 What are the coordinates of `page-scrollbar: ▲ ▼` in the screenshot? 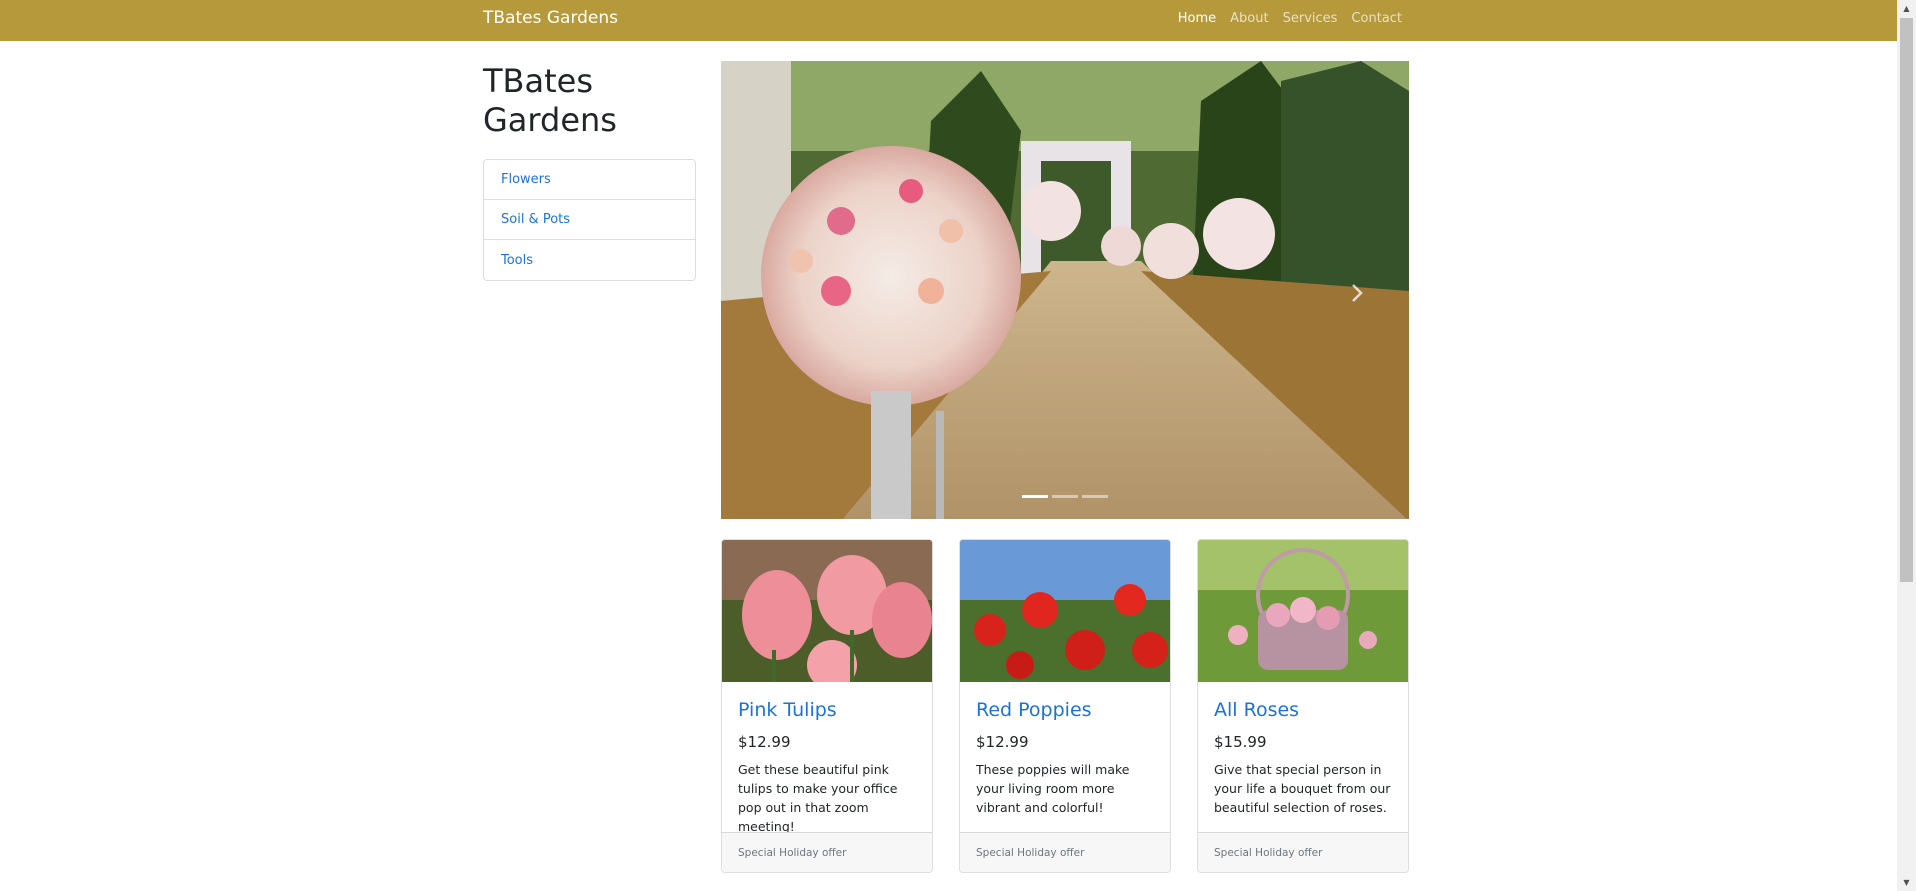 It's located at (1906, 445).